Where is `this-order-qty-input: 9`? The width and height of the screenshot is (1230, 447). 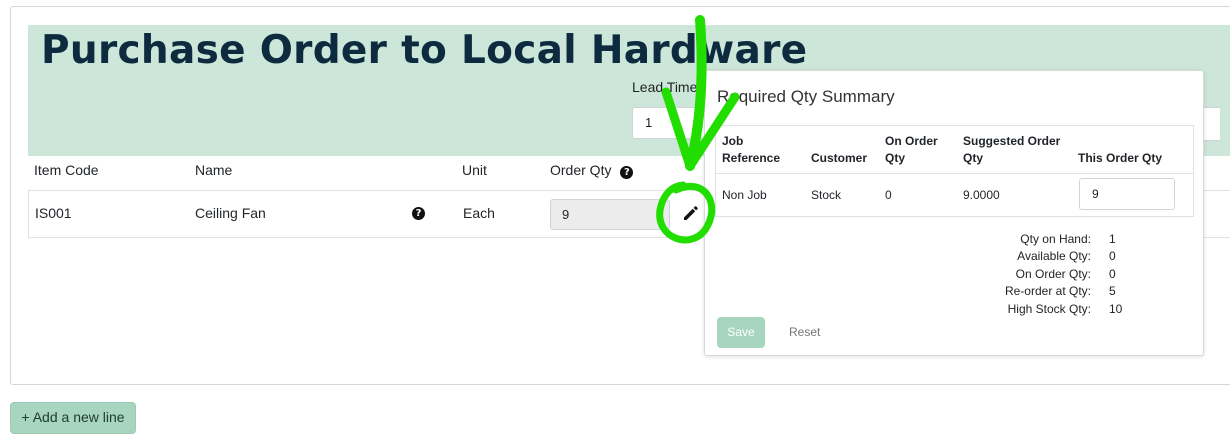 this-order-qty-input: 9 is located at coordinates (1127, 194).